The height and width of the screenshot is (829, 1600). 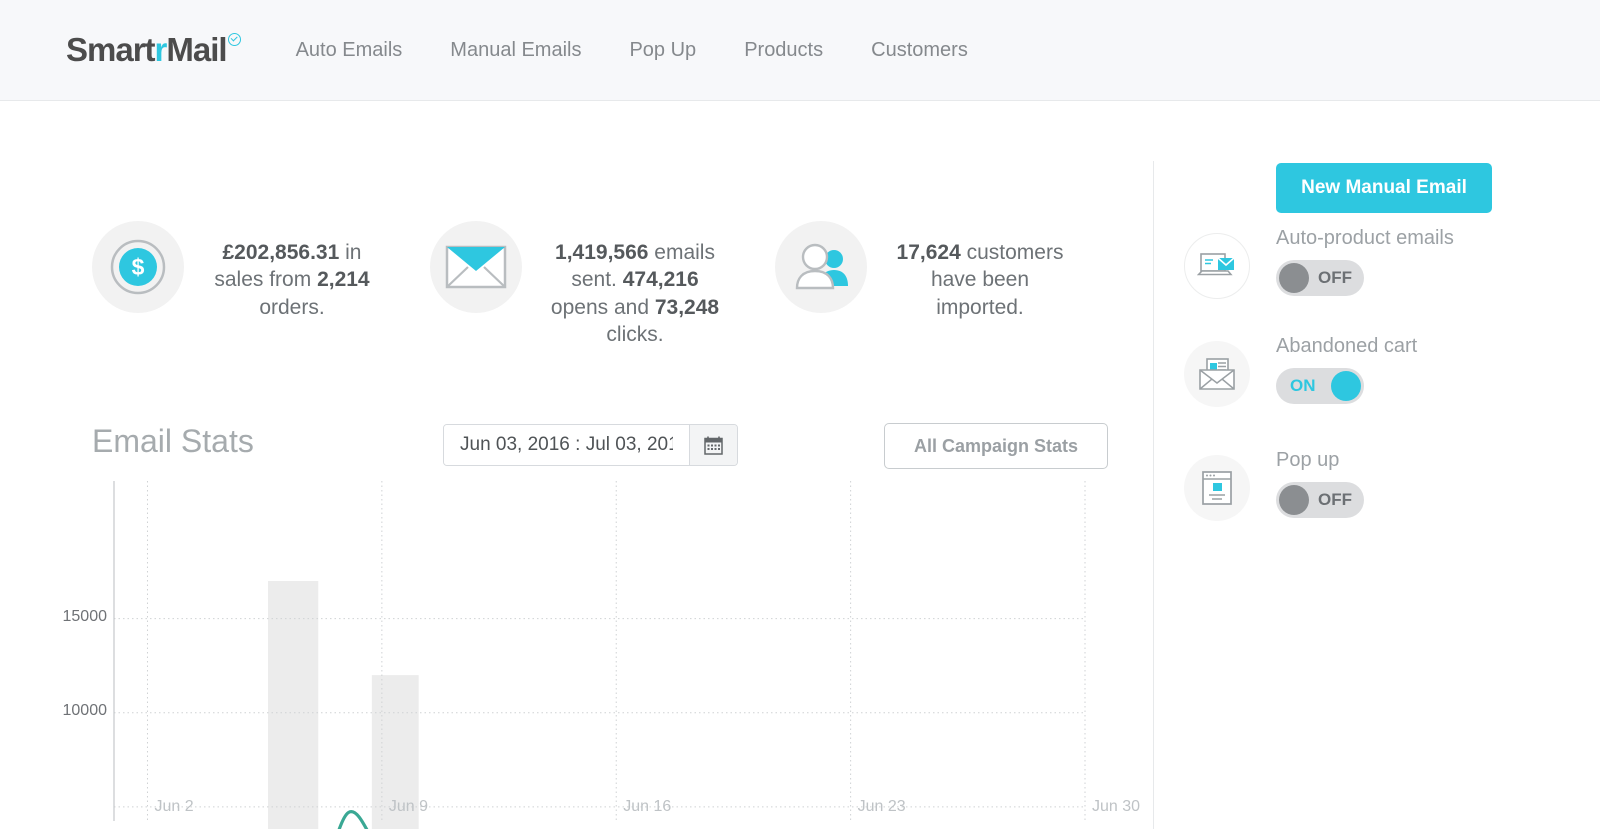 I want to click on nav-item-auto-emails: Auto Emails, so click(x=349, y=50).